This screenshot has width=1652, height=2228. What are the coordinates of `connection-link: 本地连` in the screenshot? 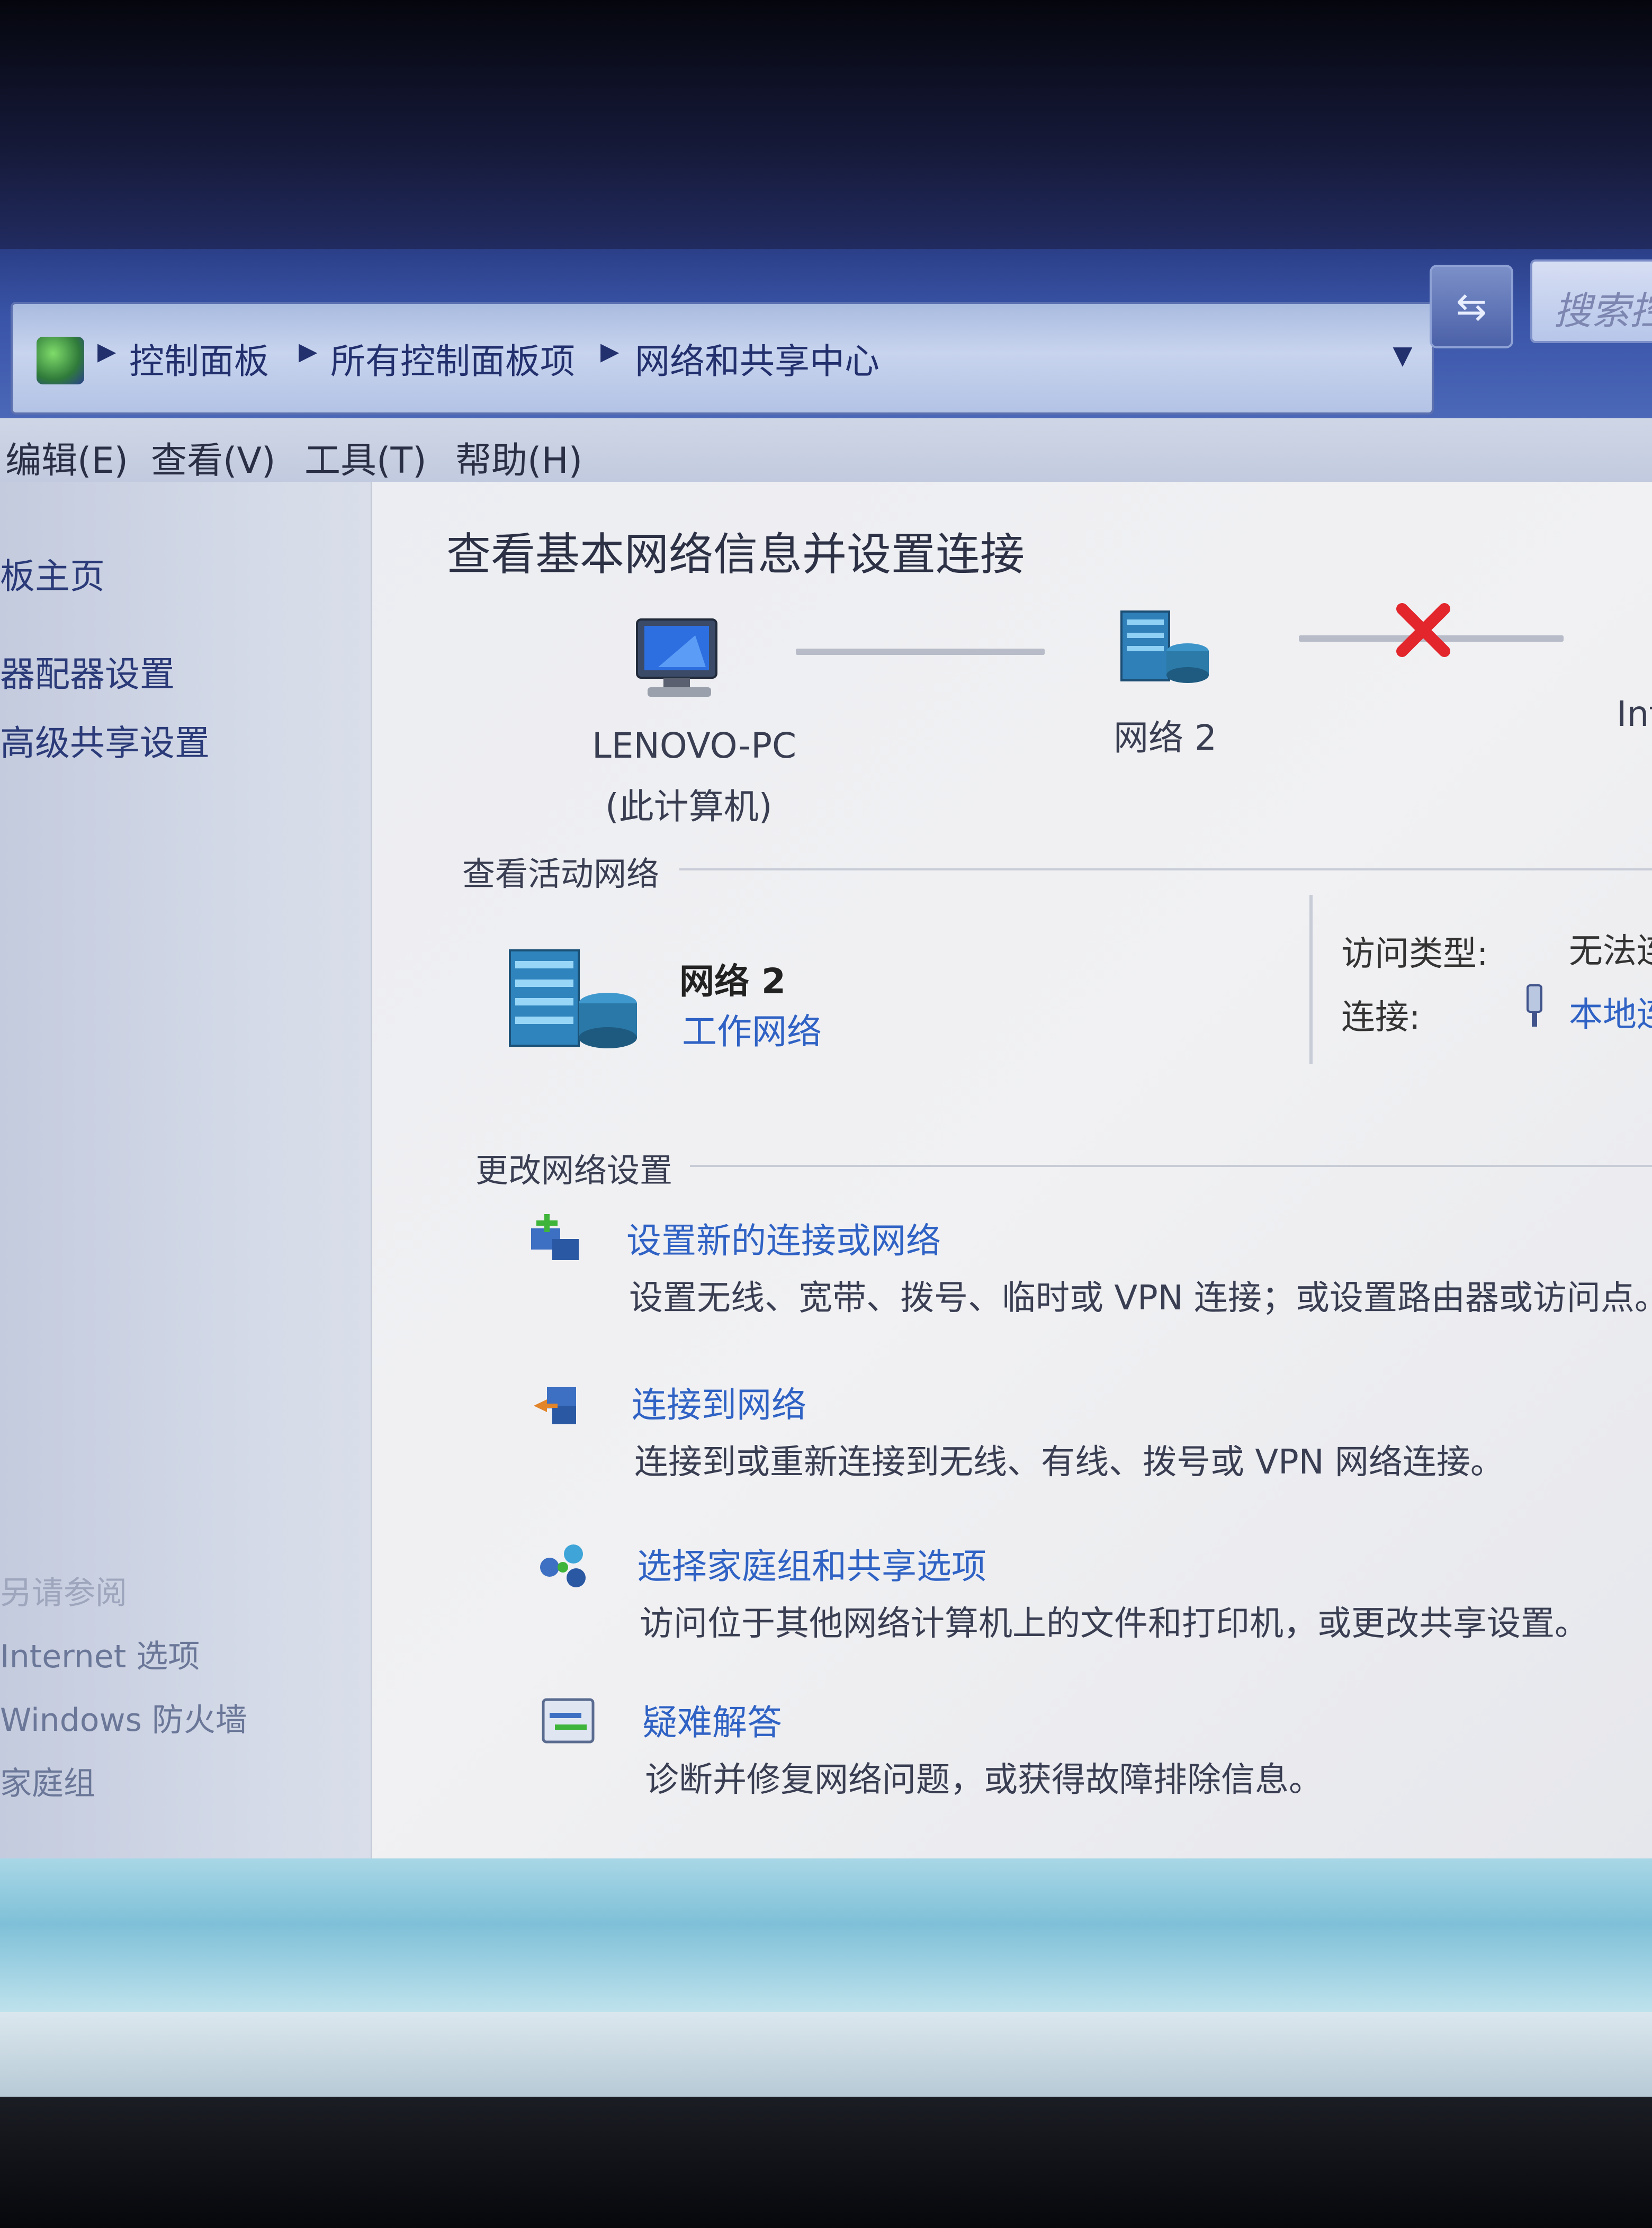 It's located at (1610, 1012).